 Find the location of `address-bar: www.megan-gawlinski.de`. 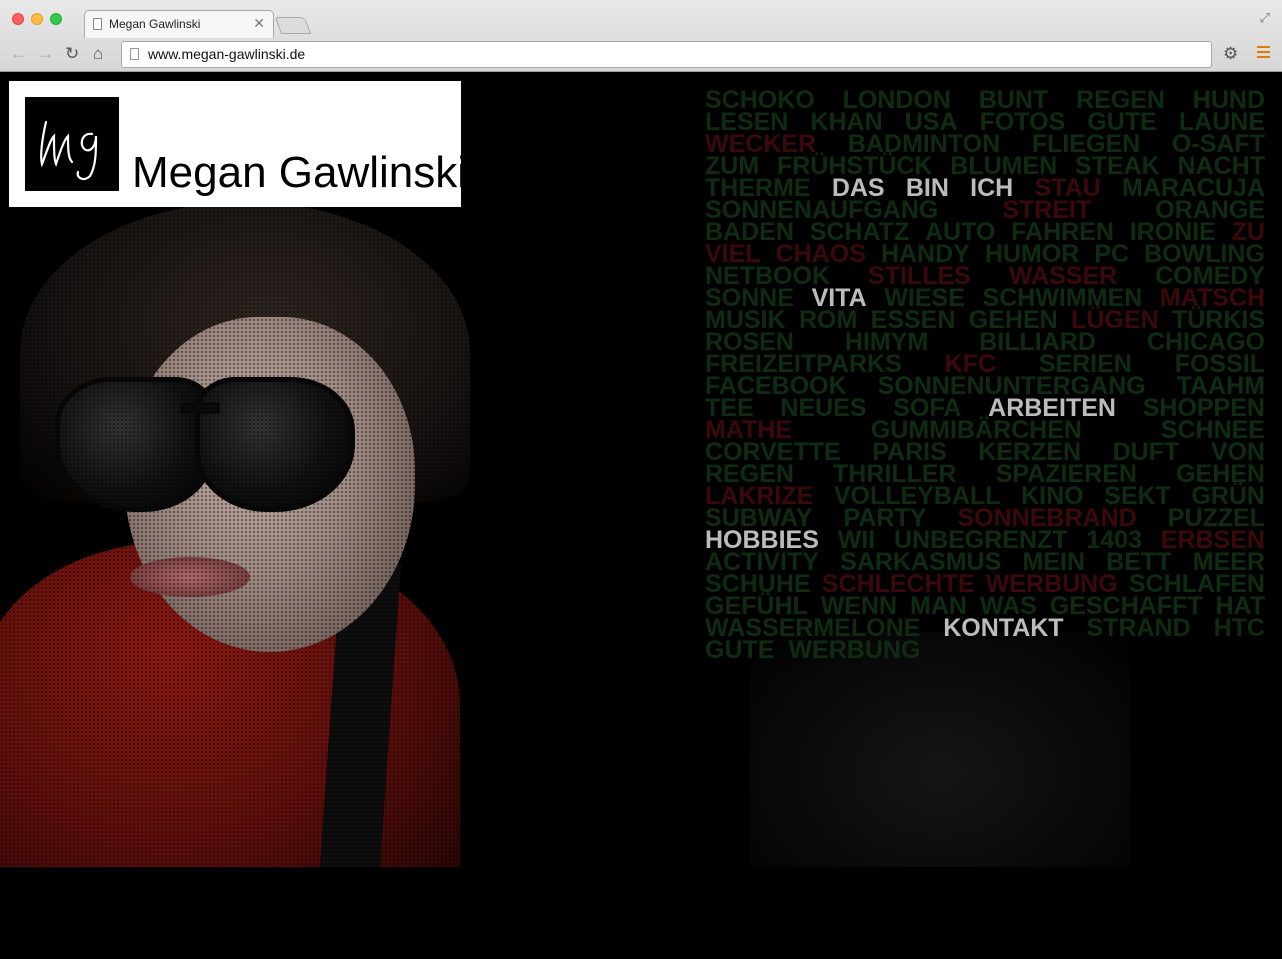

address-bar: www.megan-gawlinski.de is located at coordinates (666, 54).